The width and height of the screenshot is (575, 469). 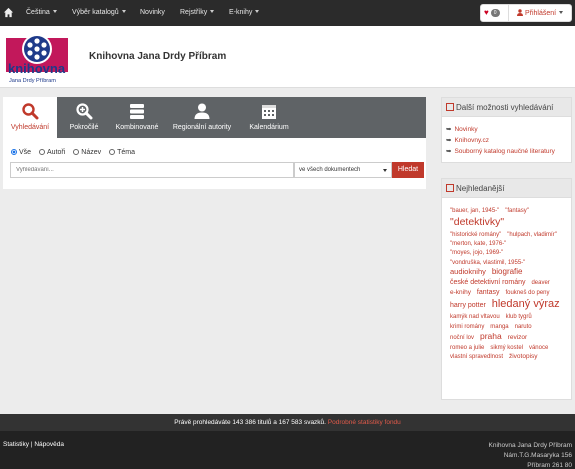 What do you see at coordinates (499, 327) in the screenshot?
I see `popular-tag: manga` at bounding box center [499, 327].